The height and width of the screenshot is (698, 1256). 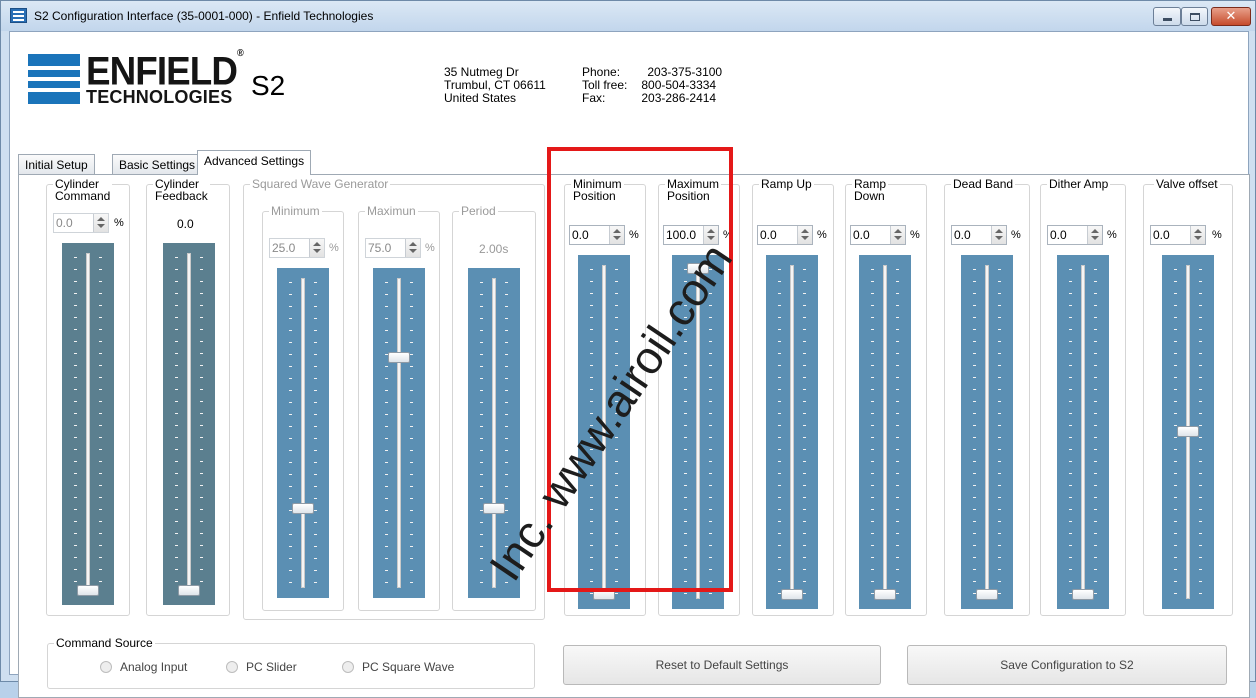 I want to click on sq-minimum-slider, so click(x=303, y=433).